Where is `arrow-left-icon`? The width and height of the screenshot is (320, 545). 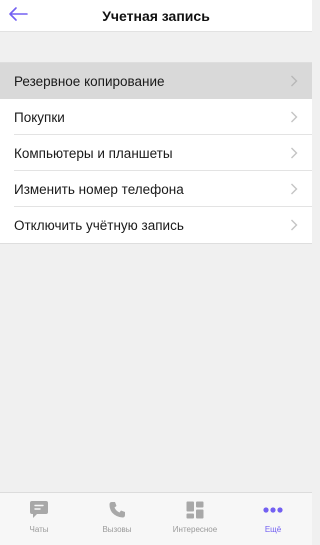 arrow-left-icon is located at coordinates (18, 16).